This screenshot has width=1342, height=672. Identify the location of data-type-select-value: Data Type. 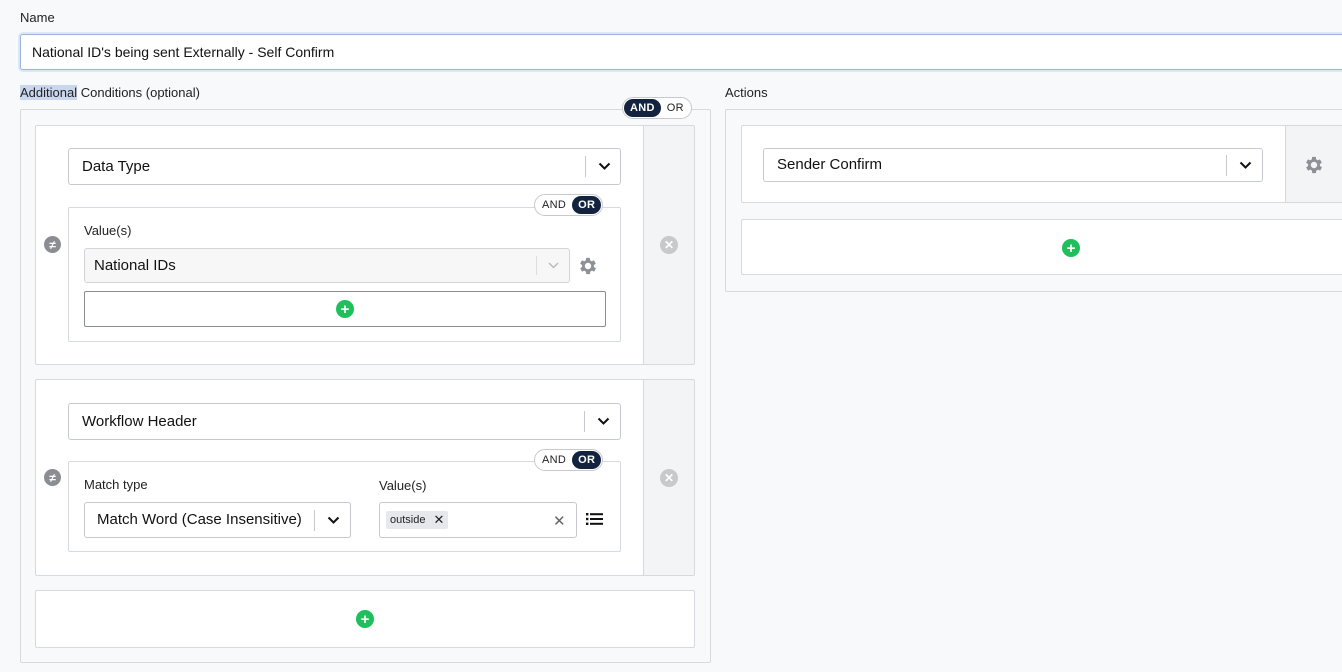
(116, 166).